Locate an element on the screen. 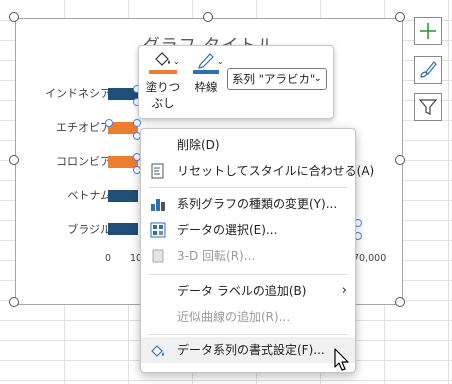 Image resolution: width=452 pixels, height=384 pixels. resize-handle-bottom-right is located at coordinates (400, 302).